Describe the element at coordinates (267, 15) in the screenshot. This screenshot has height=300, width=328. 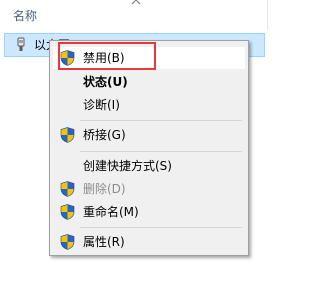
I see `column-divider` at that location.